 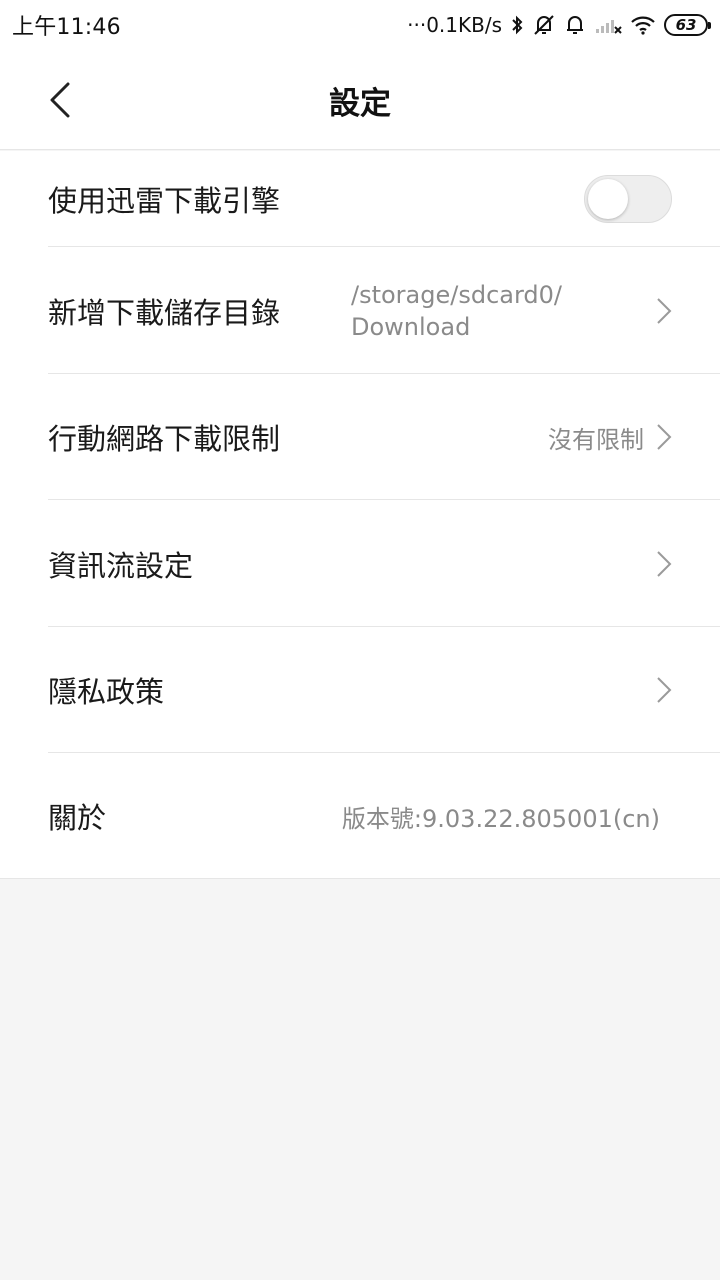 What do you see at coordinates (500, 818) in the screenshot?
I see `version-value: 版本號:9.03.22.805001(cn)` at bounding box center [500, 818].